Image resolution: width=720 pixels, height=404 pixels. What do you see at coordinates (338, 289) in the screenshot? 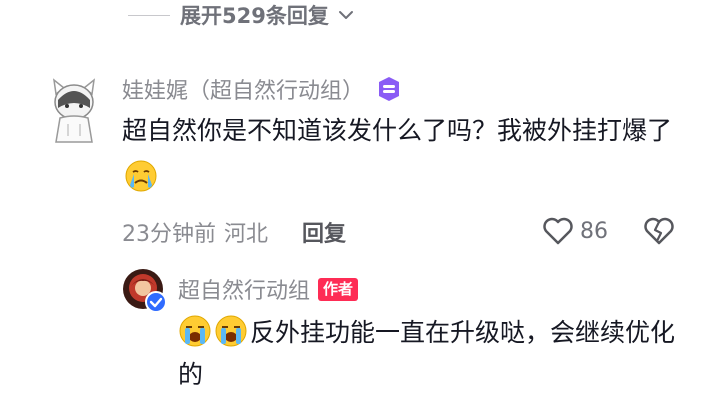
I see `author-badge: 作者` at bounding box center [338, 289].